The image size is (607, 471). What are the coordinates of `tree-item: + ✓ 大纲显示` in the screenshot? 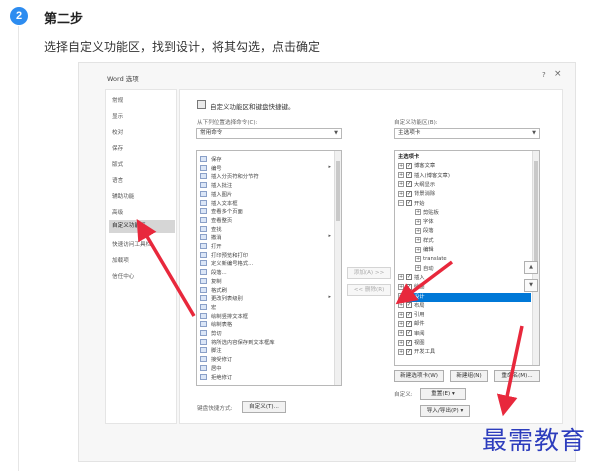 It's located at (464, 185).